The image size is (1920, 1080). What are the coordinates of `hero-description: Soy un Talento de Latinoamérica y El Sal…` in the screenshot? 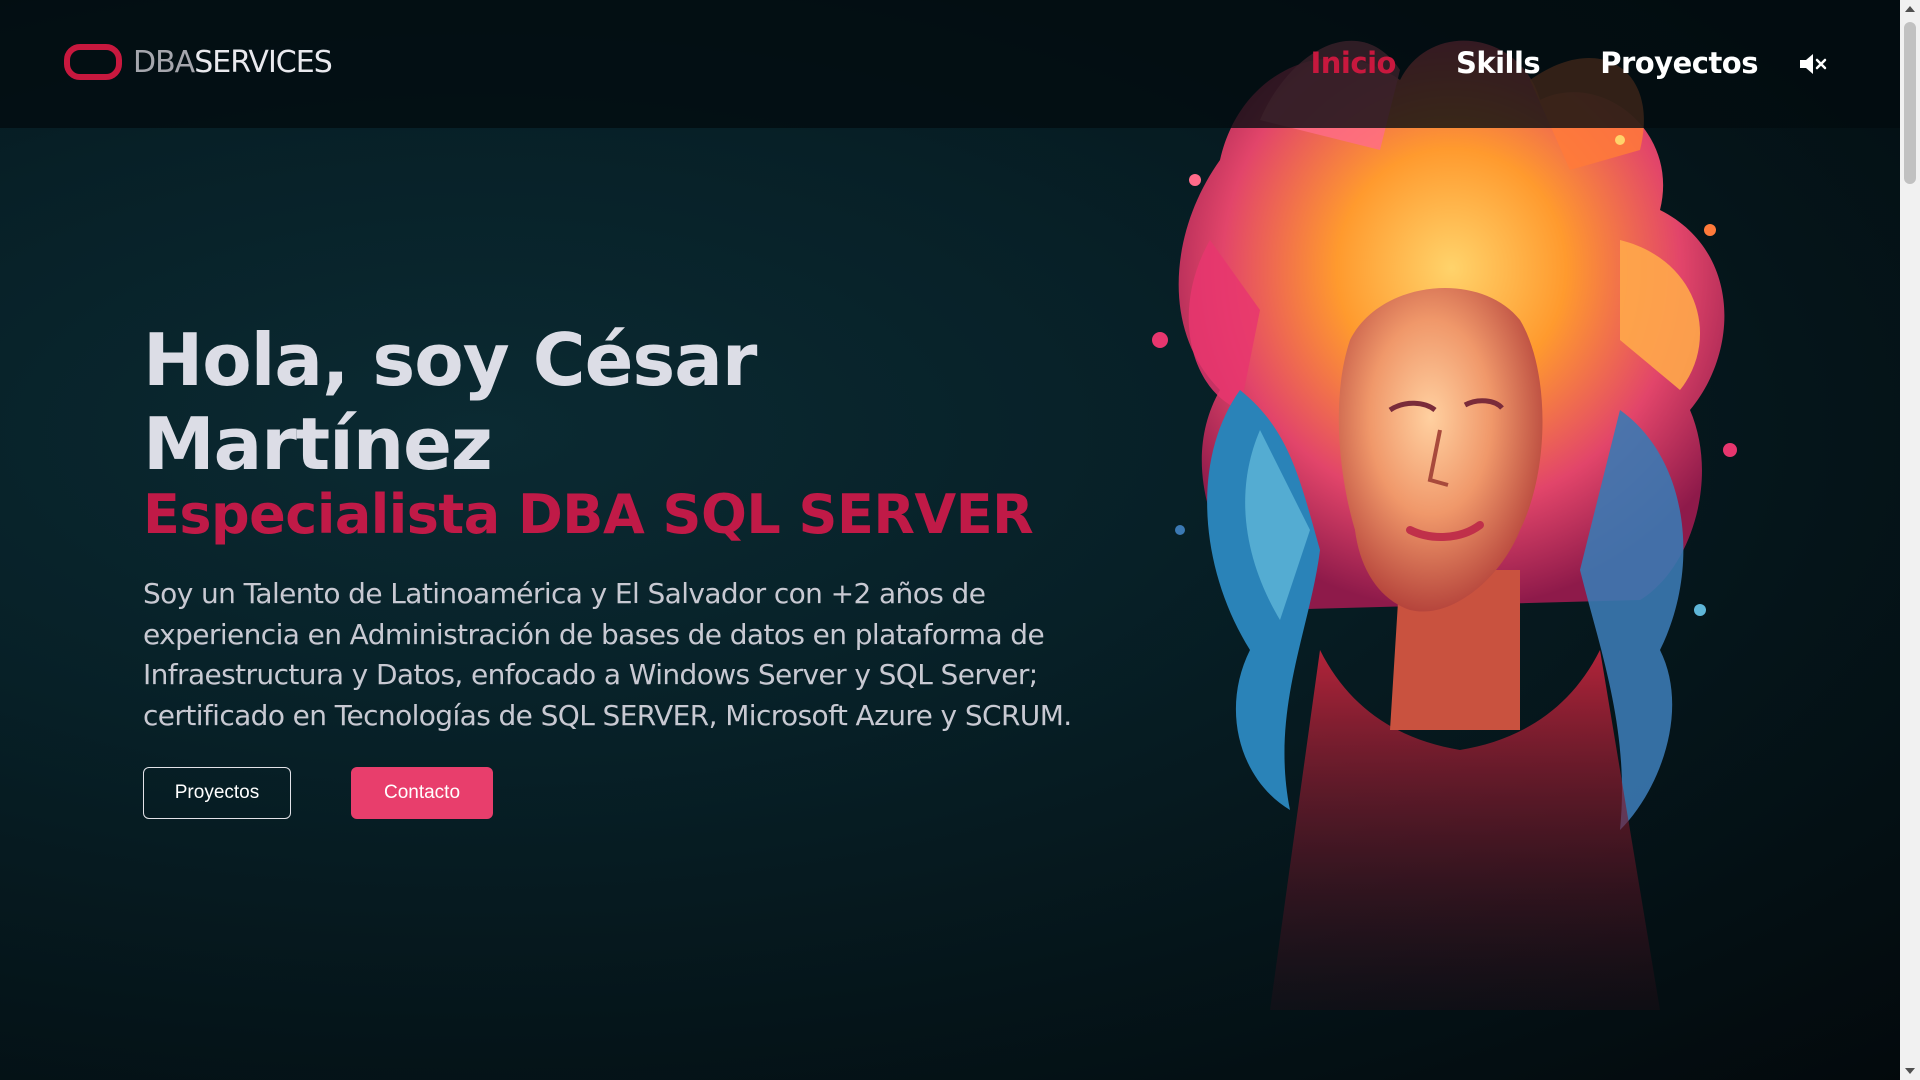 It's located at (607, 654).